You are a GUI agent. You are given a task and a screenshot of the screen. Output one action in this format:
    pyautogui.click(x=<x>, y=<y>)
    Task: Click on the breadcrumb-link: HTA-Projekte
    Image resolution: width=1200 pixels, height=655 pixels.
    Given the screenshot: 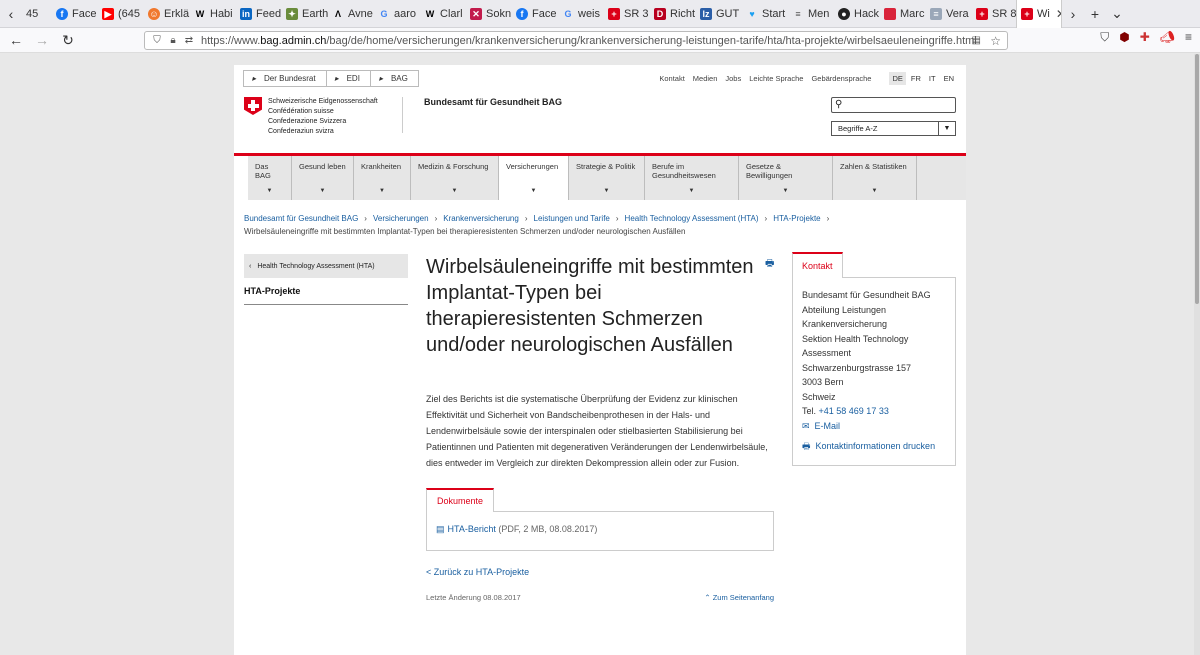 What is the action you would take?
    pyautogui.click(x=796, y=218)
    